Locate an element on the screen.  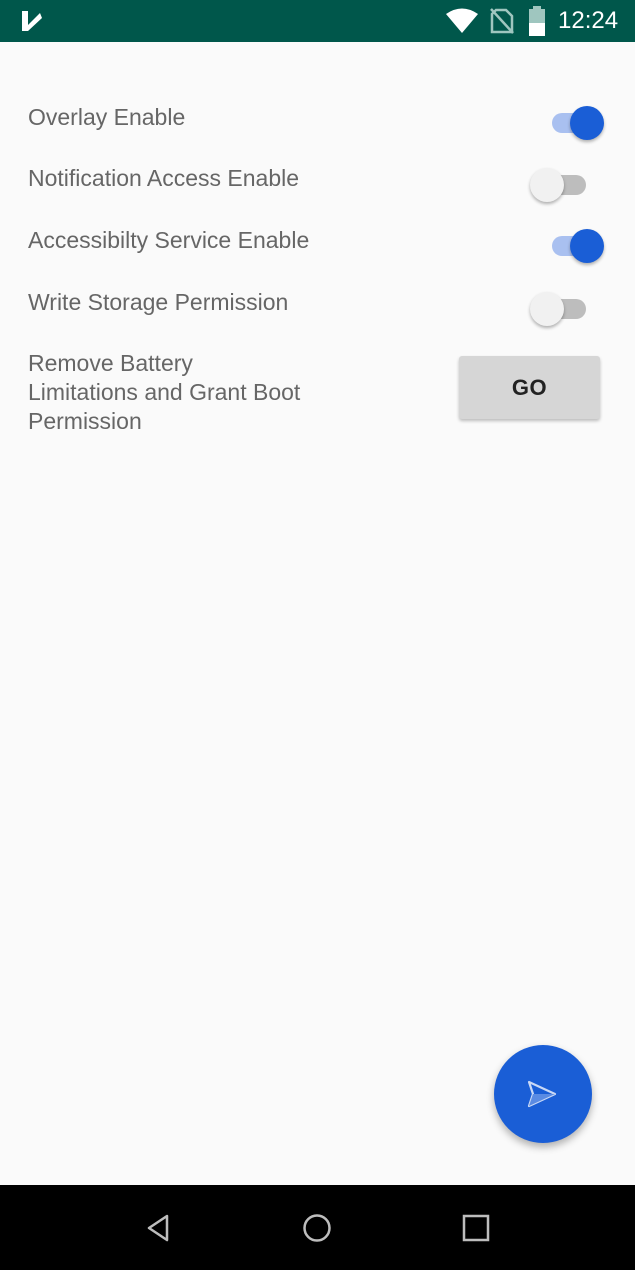
setting-label-storage: Write Storage Permission is located at coordinates (158, 302).